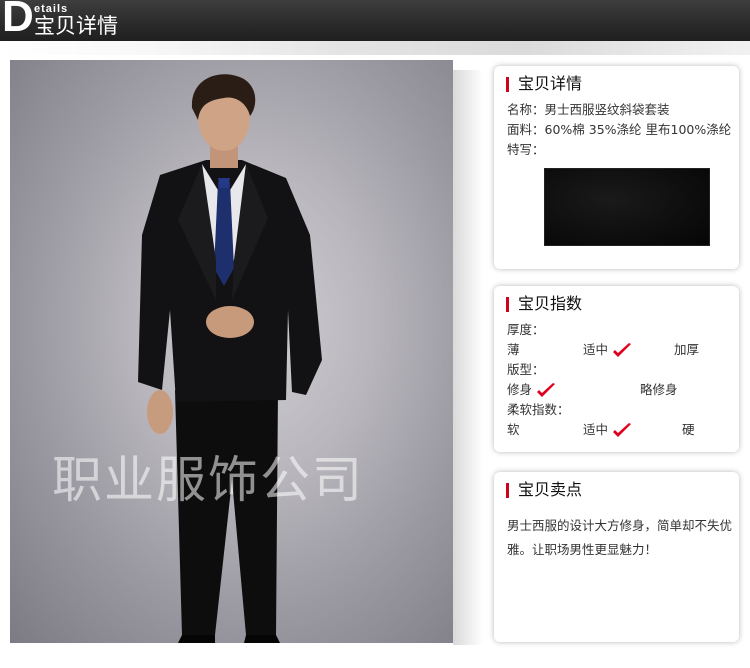 Image resolution: width=750 pixels, height=668 pixels. Describe the element at coordinates (659, 389) in the screenshot. I see `fit-option-semi-slim: 略修身` at that location.